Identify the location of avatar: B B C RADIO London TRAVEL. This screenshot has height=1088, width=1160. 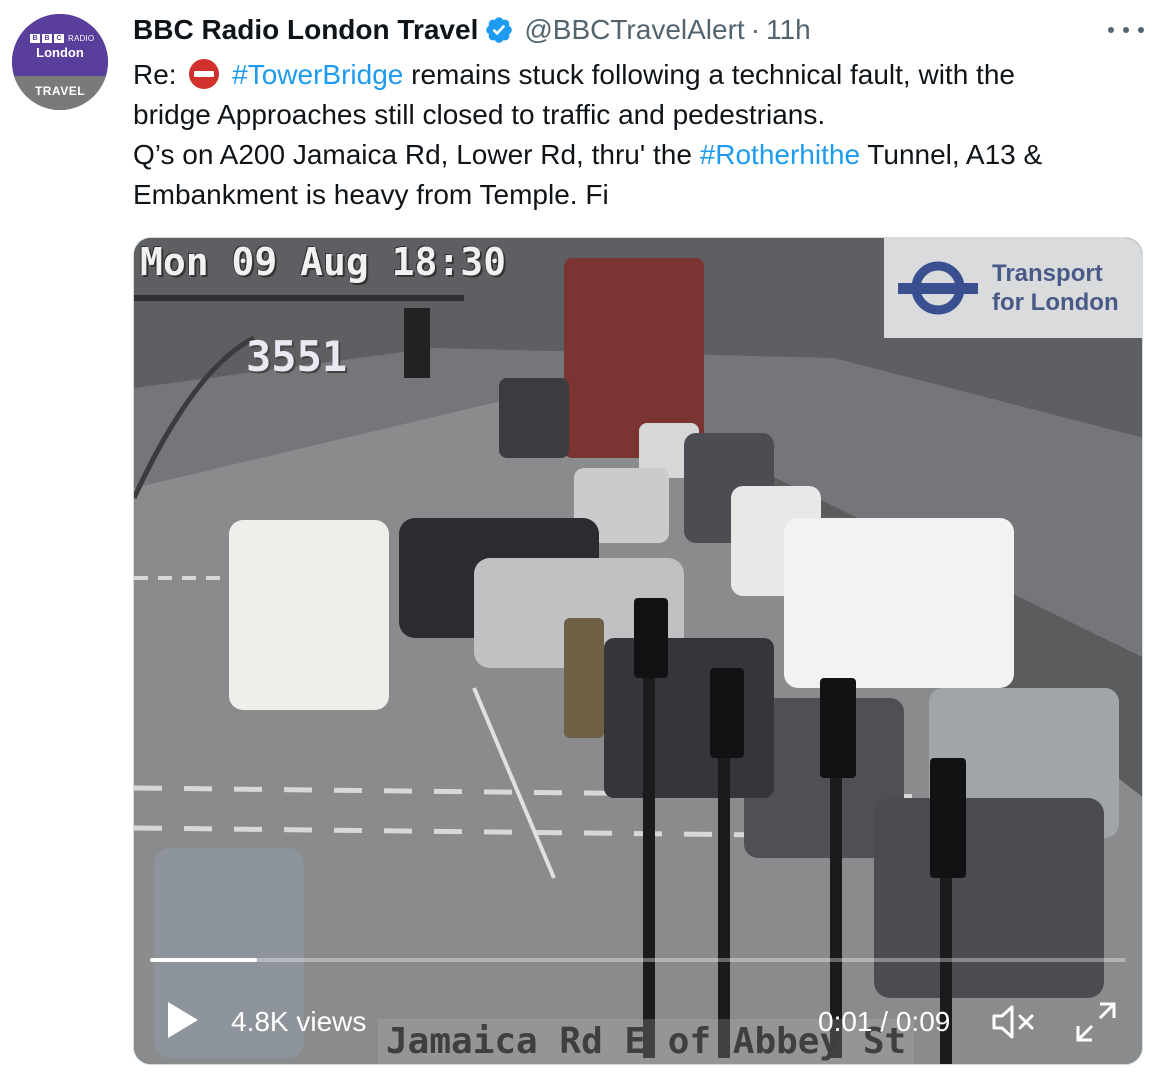
(60, 62).